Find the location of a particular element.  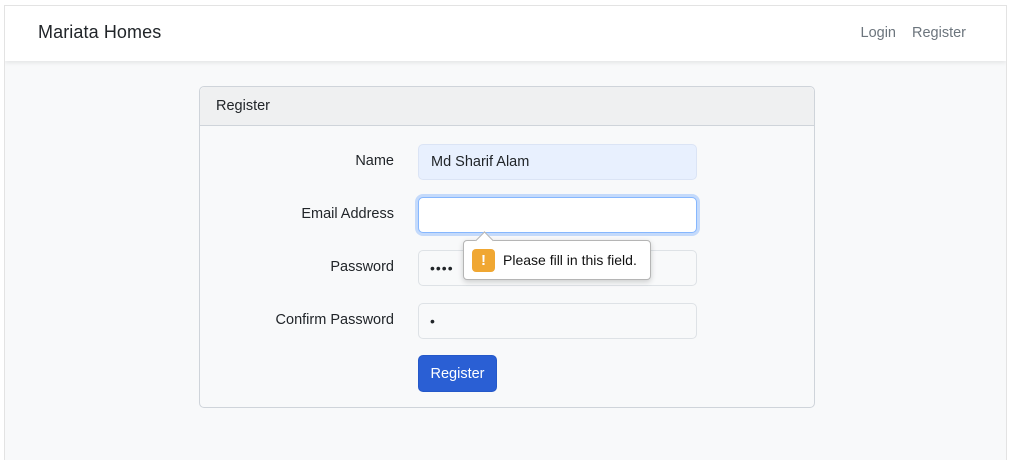

register-button: Register is located at coordinates (457, 373).